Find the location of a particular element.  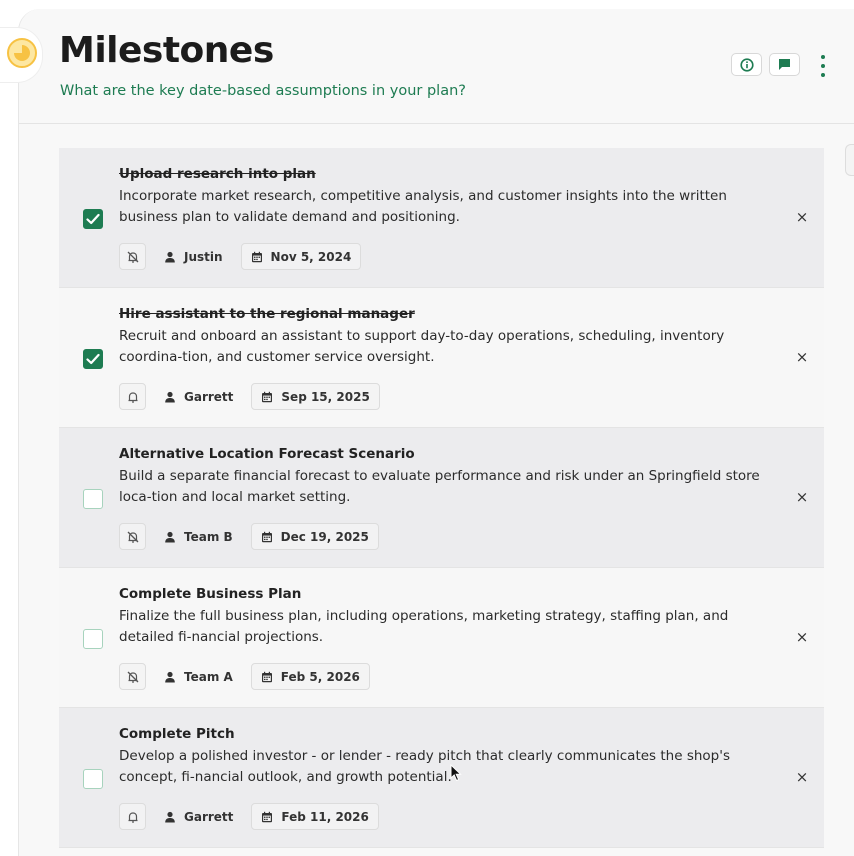

date-chip: Dec 19, 2025 is located at coordinates (314, 536).